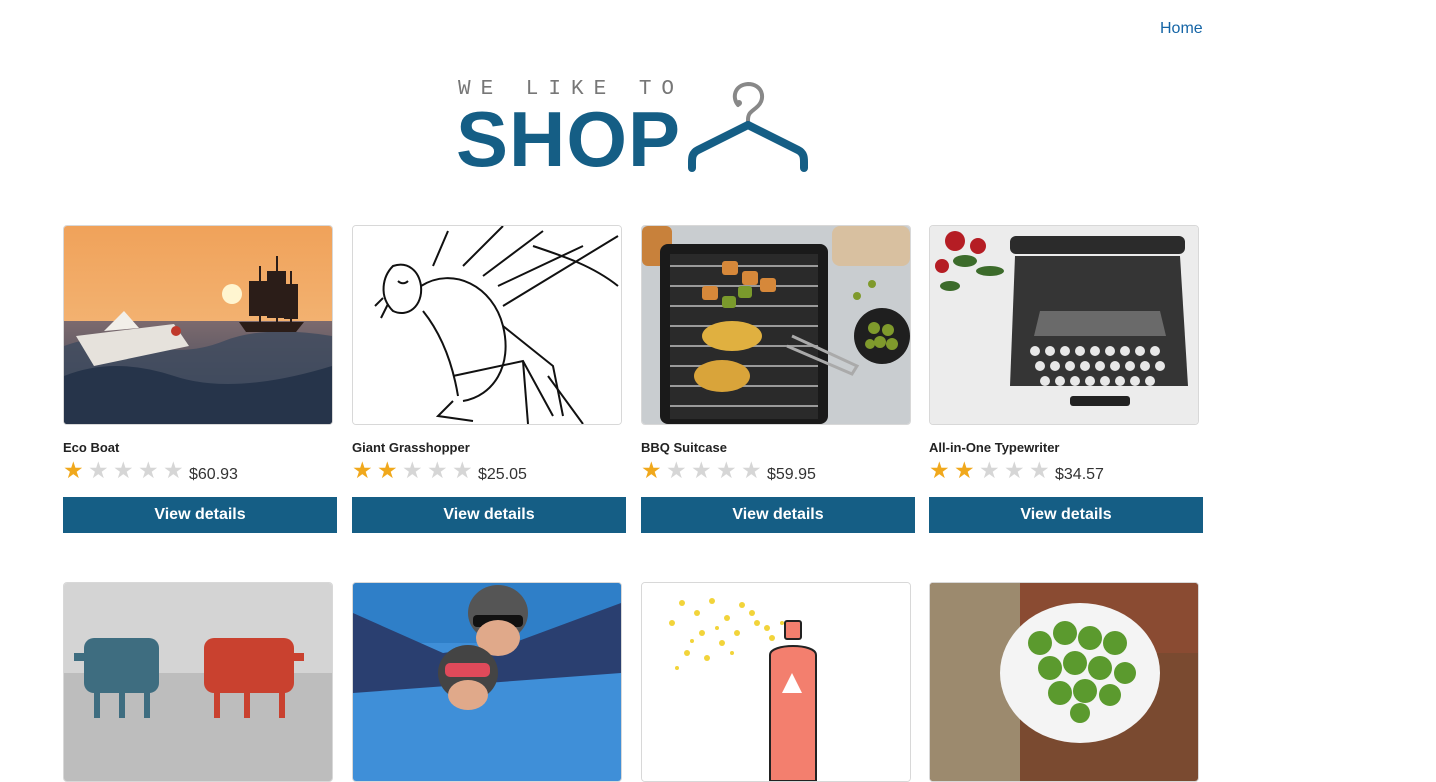 The height and width of the screenshot is (782, 1436). What do you see at coordinates (411, 447) in the screenshot?
I see `product-name: Giant Grasshopper` at bounding box center [411, 447].